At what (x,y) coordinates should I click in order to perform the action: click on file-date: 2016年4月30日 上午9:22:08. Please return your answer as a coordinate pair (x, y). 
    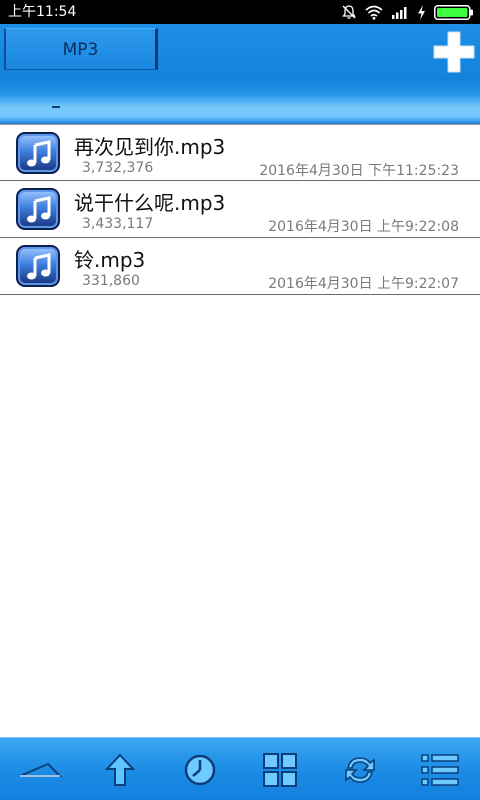
    Looking at the image, I should click on (363, 227).